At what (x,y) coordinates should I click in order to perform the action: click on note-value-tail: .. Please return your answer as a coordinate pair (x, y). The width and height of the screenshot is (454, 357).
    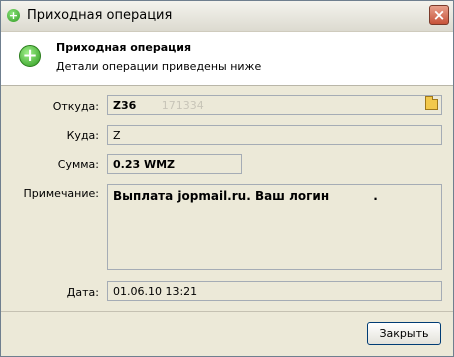
    Looking at the image, I should click on (375, 196).